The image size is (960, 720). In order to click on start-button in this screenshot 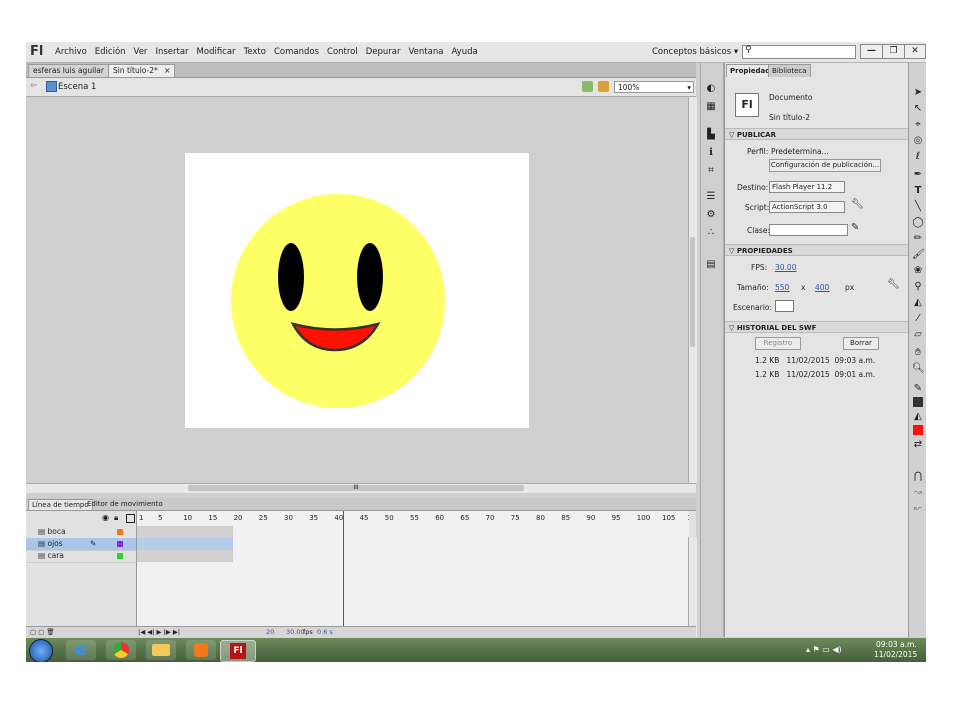, I will do `click(41, 650)`.